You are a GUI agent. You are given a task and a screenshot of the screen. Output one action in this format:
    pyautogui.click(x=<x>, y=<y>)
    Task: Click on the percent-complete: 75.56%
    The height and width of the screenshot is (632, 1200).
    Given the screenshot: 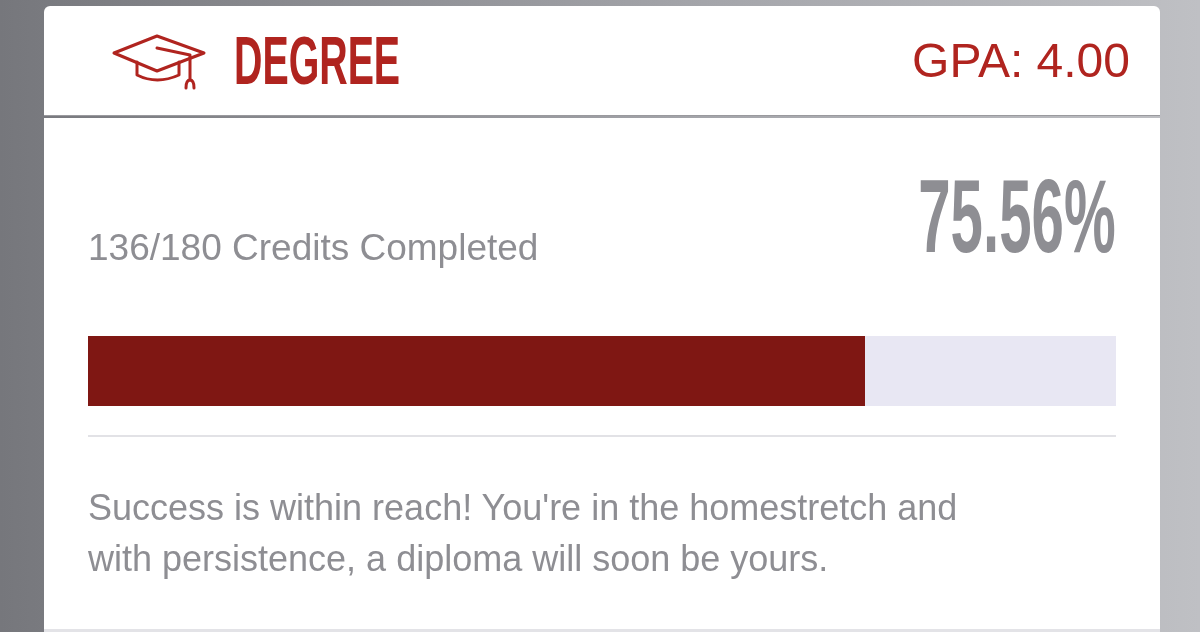 What is the action you would take?
    pyautogui.click(x=1017, y=216)
    